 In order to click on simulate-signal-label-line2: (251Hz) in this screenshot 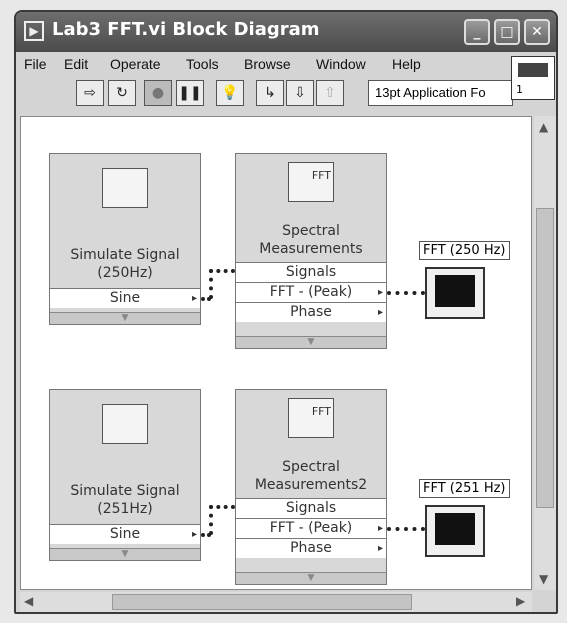, I will do `click(125, 509)`.